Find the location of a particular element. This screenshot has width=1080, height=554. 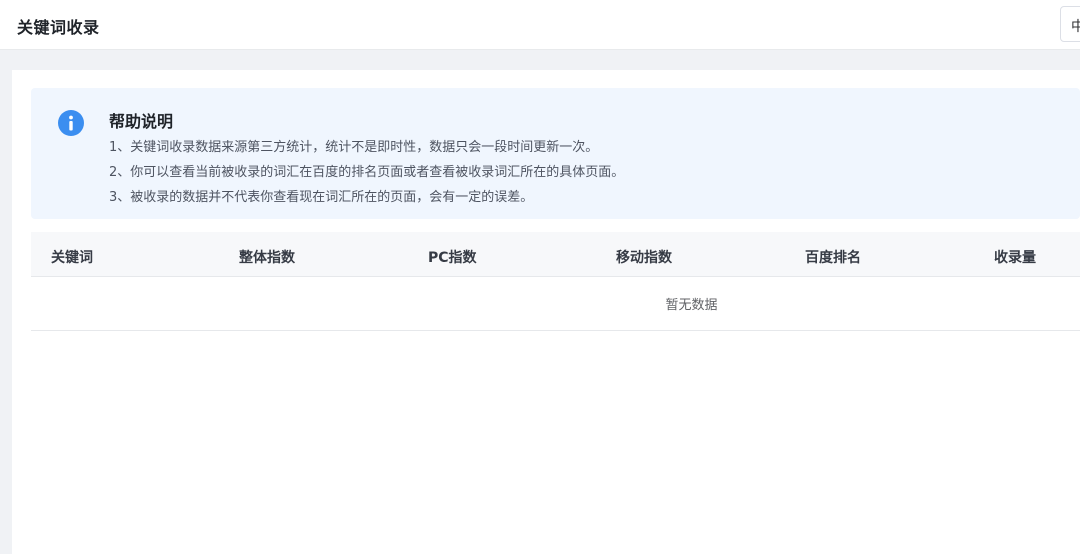

column-header-pc-index: PC指数 is located at coordinates (452, 257).